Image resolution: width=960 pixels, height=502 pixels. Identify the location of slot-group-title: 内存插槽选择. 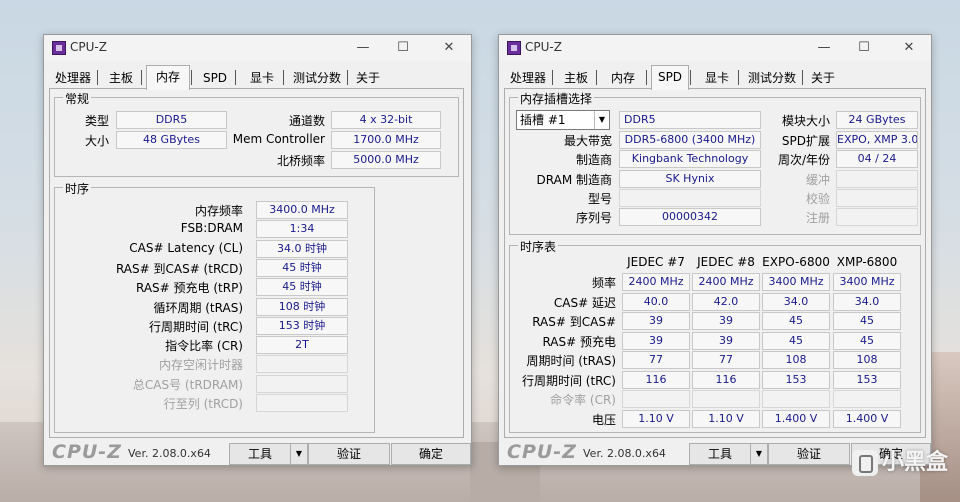
(556, 98).